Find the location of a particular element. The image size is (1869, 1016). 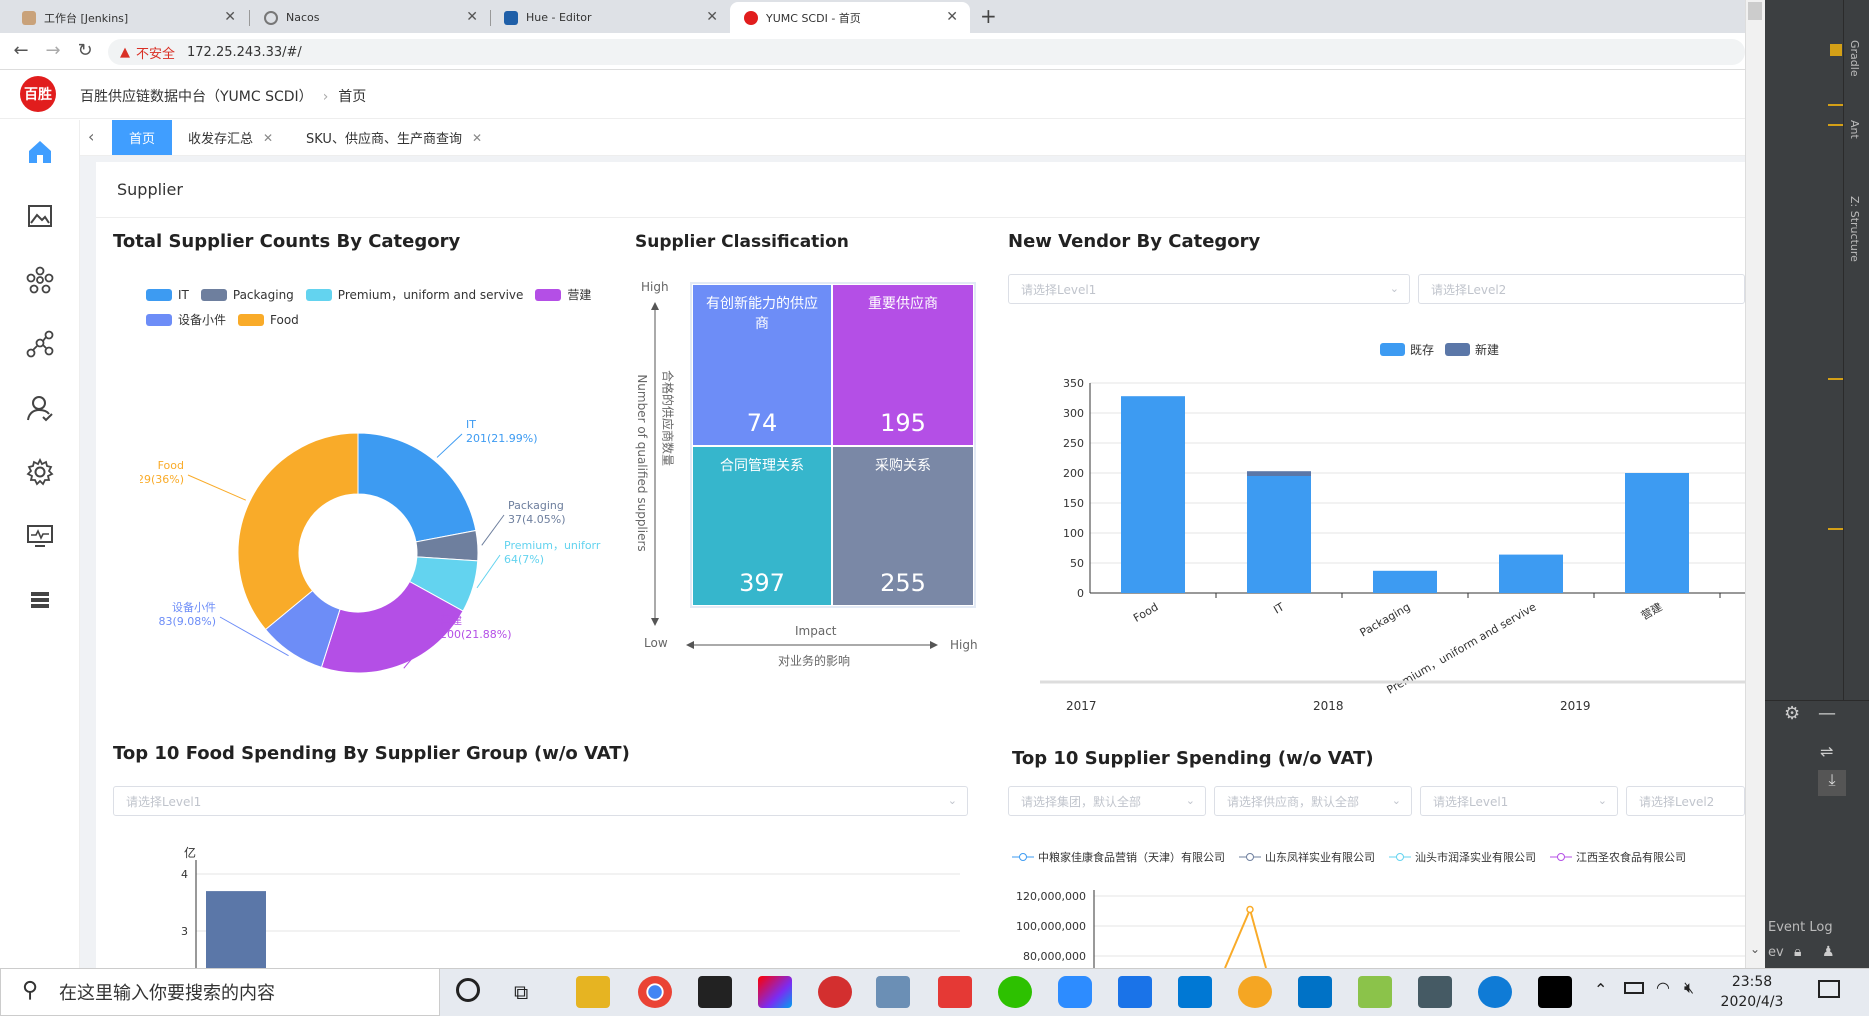

file-explorer-icon is located at coordinates (593, 992).